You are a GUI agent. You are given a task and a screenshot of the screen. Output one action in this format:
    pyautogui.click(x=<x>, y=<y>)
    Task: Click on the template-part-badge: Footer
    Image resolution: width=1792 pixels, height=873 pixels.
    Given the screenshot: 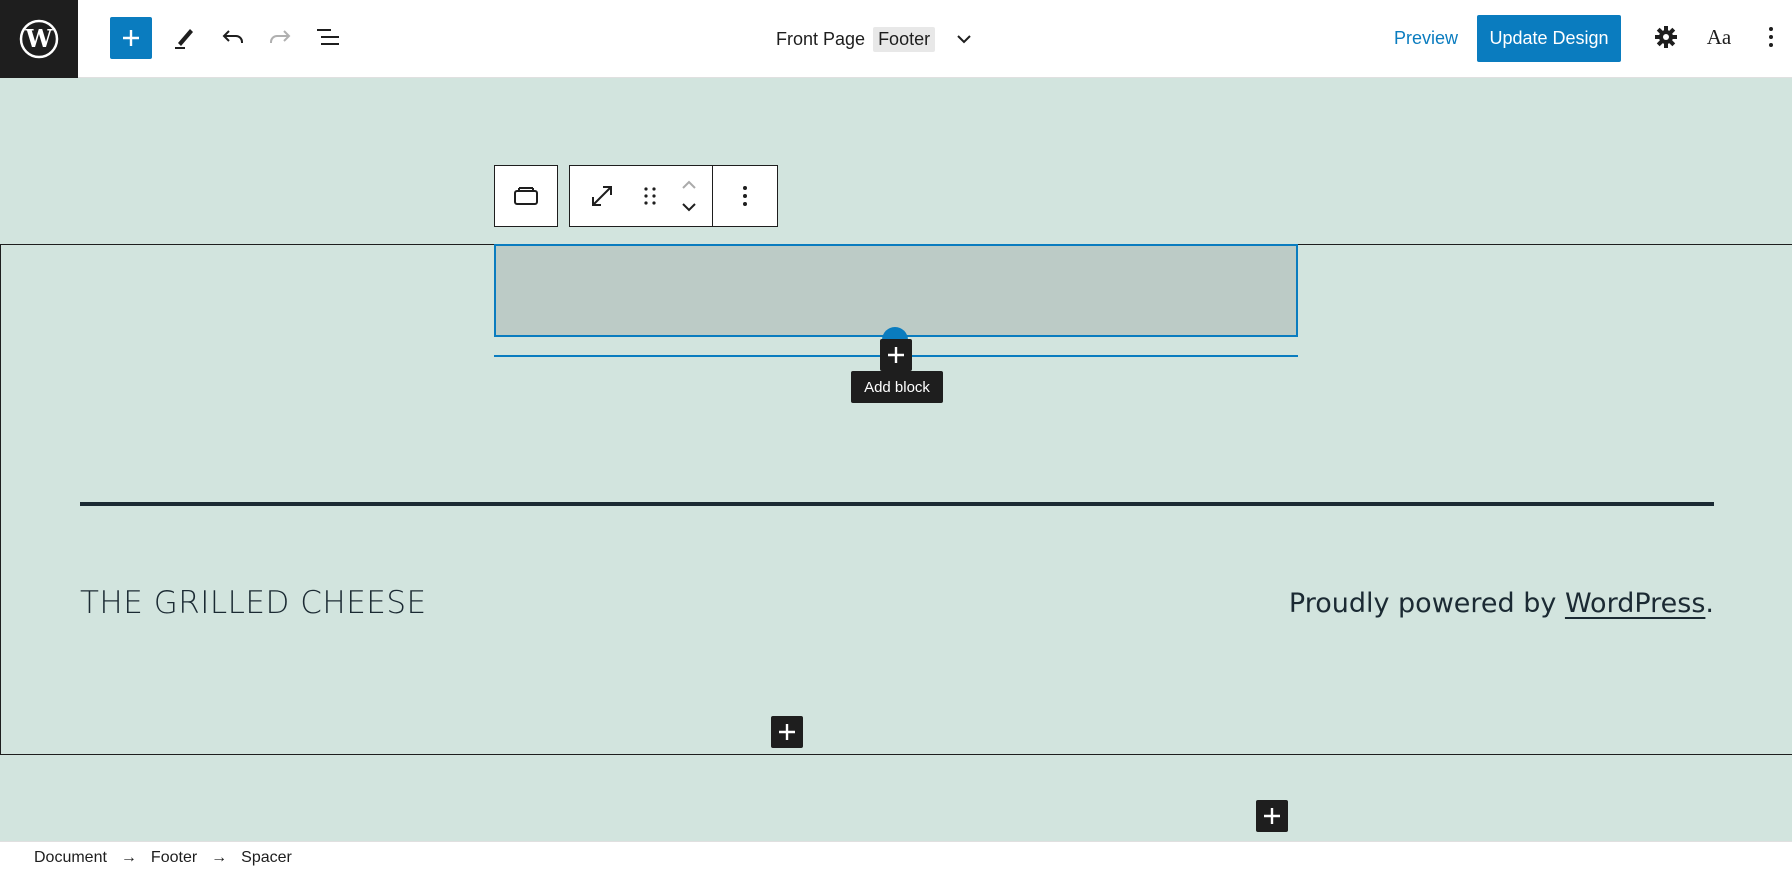 What is the action you would take?
    pyautogui.click(x=904, y=39)
    